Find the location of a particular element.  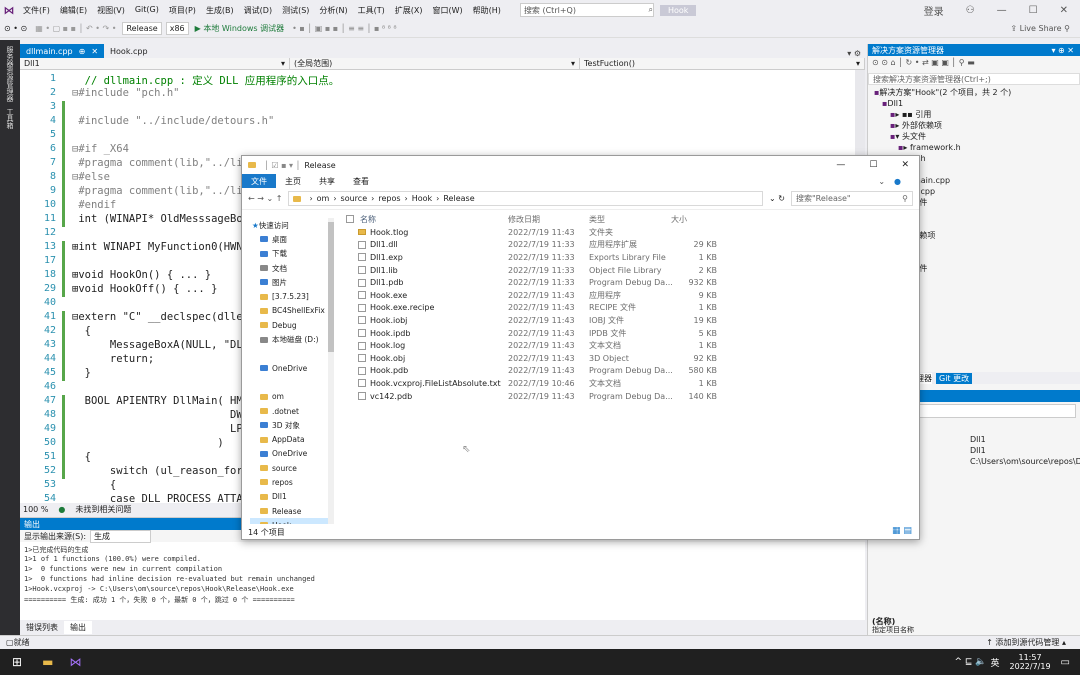

output-source-combo: 生成 is located at coordinates (121, 536).